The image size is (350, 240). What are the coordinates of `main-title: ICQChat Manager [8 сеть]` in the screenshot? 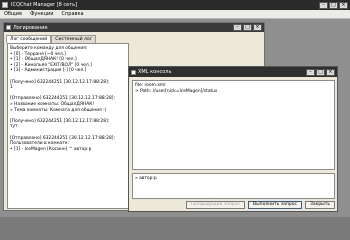 It's located at (44, 5).